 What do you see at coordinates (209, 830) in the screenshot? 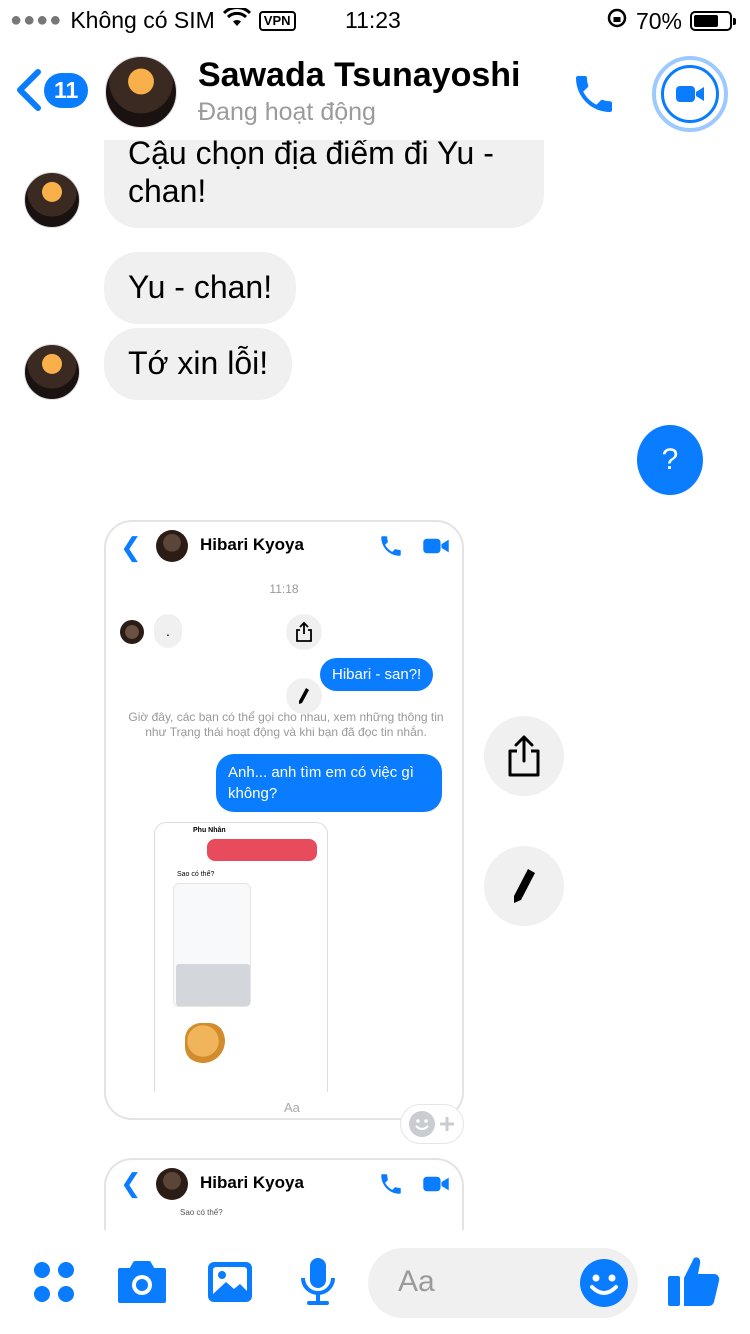
I see `nested-contact-name: Phu Nhân` at bounding box center [209, 830].